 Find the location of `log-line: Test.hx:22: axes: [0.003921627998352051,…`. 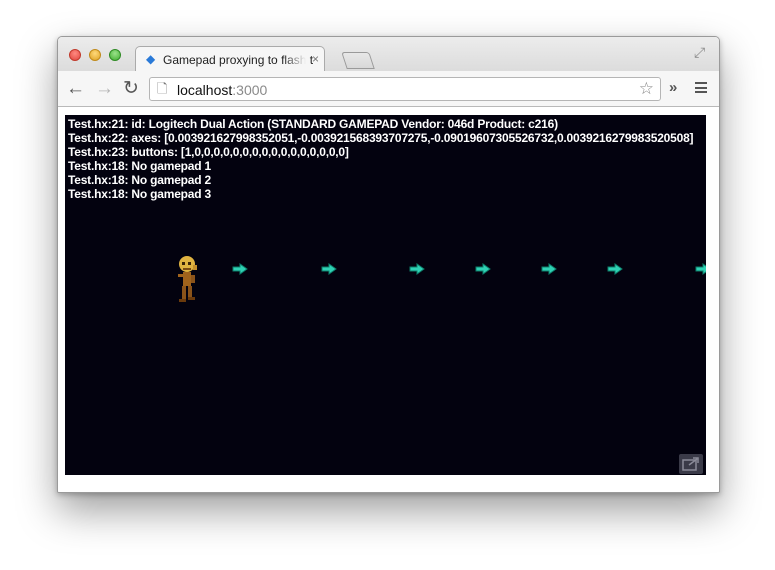

log-line: Test.hx:22: axes: [0.003921627998352051,… is located at coordinates (381, 138).